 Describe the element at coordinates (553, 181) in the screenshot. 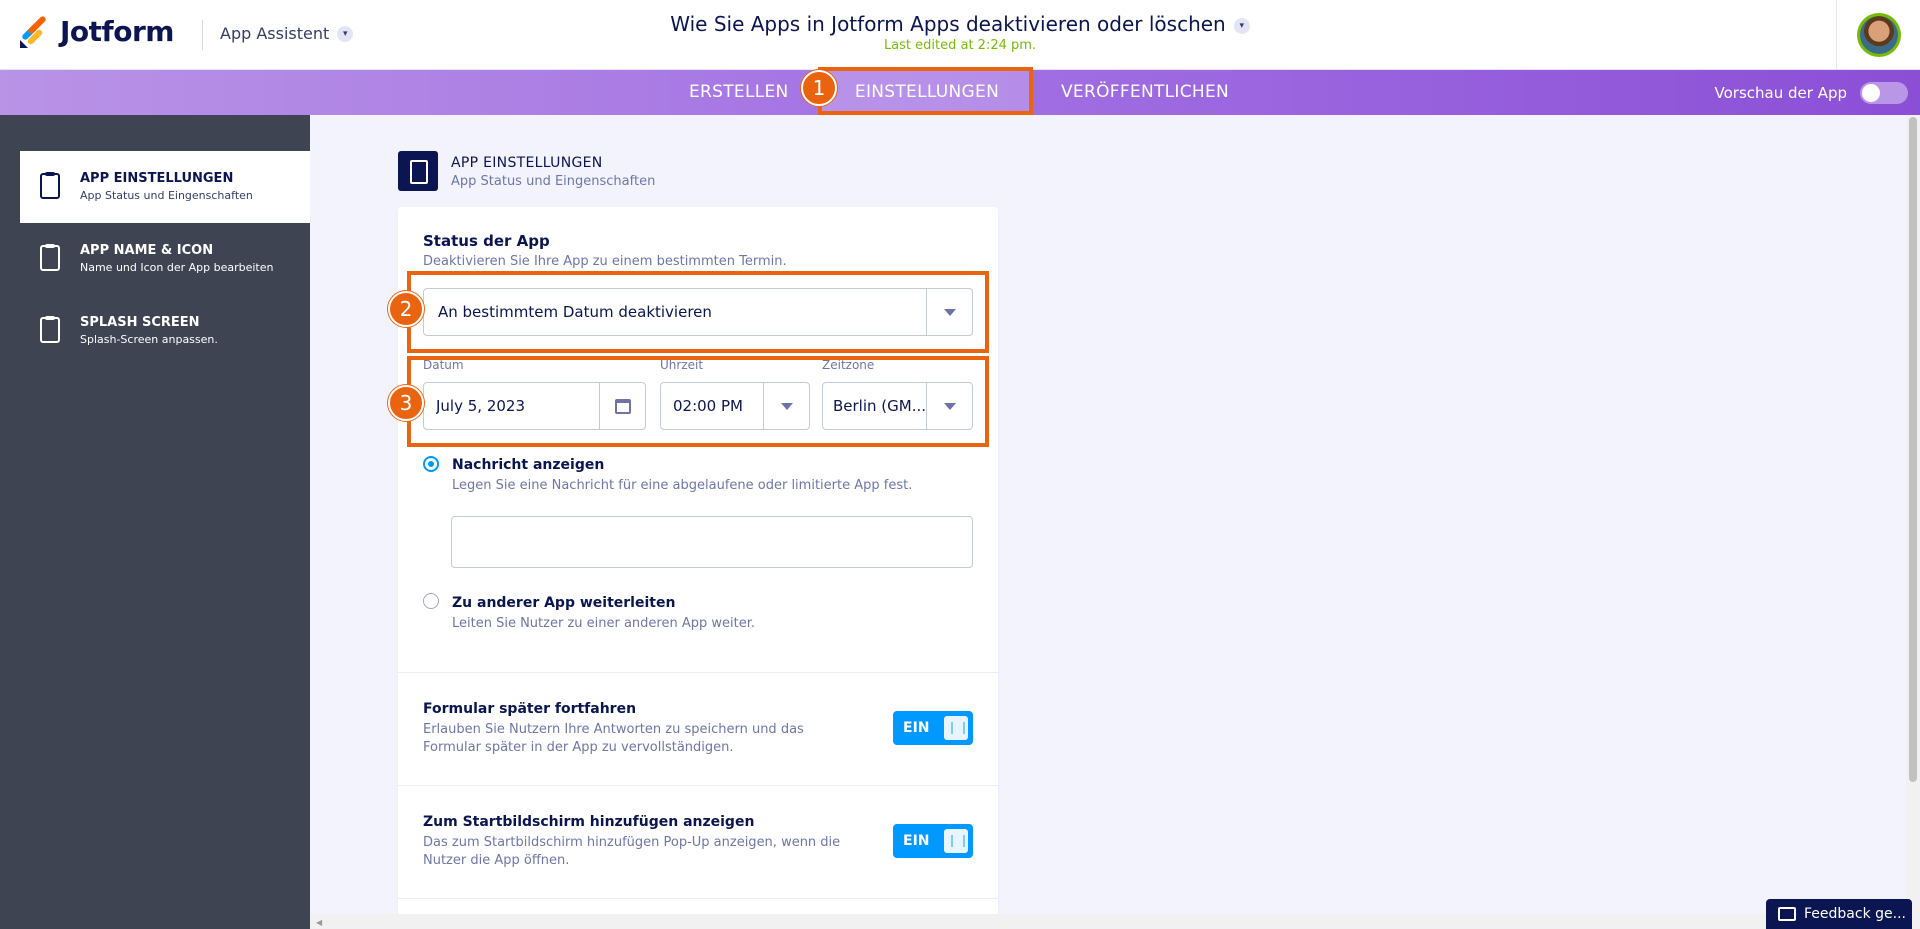

I see `section-subtitle: App Status und Eingenschaften` at that location.